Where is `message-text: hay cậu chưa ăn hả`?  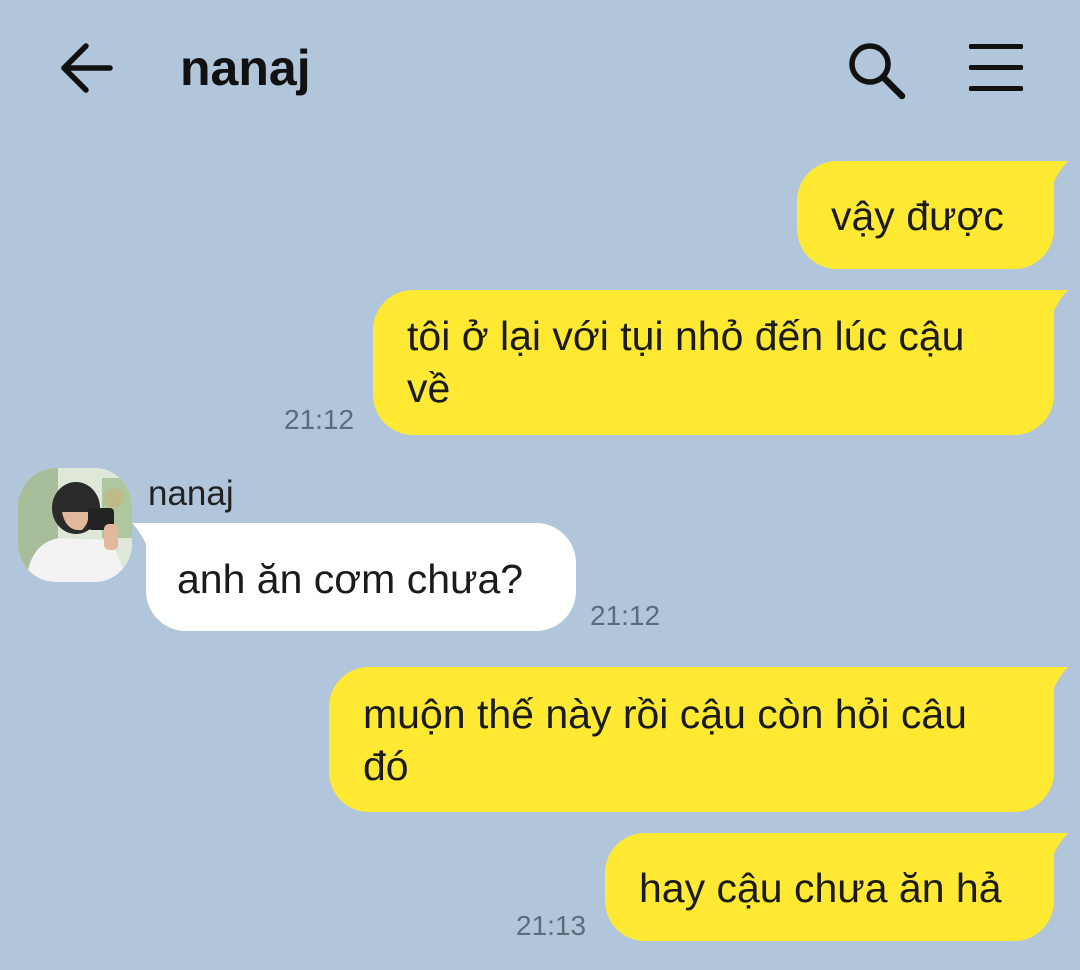 message-text: hay cậu chưa ăn hả is located at coordinates (820, 888).